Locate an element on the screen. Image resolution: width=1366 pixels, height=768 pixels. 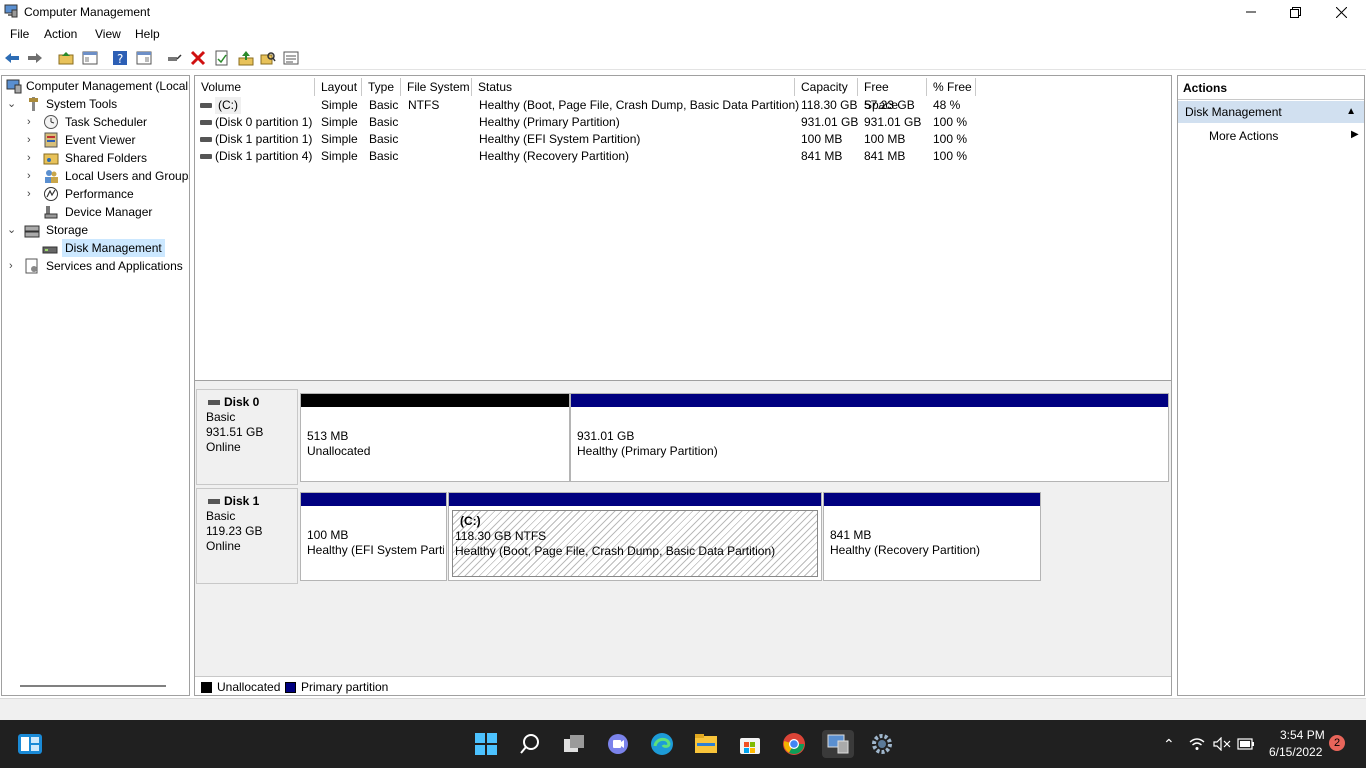
disk-1-label: Disk 1 Basic 119.23 GB Online is located at coordinates (247, 536).